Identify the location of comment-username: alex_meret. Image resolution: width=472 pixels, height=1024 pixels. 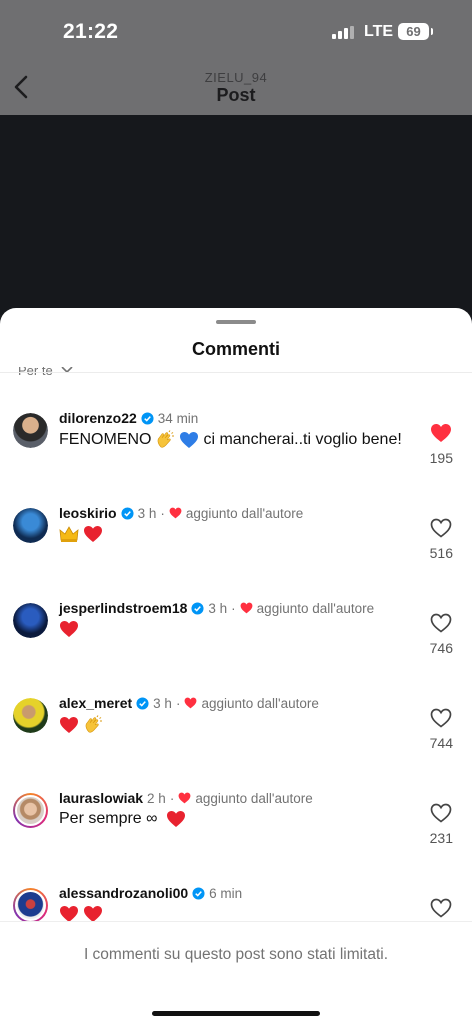
(95, 703).